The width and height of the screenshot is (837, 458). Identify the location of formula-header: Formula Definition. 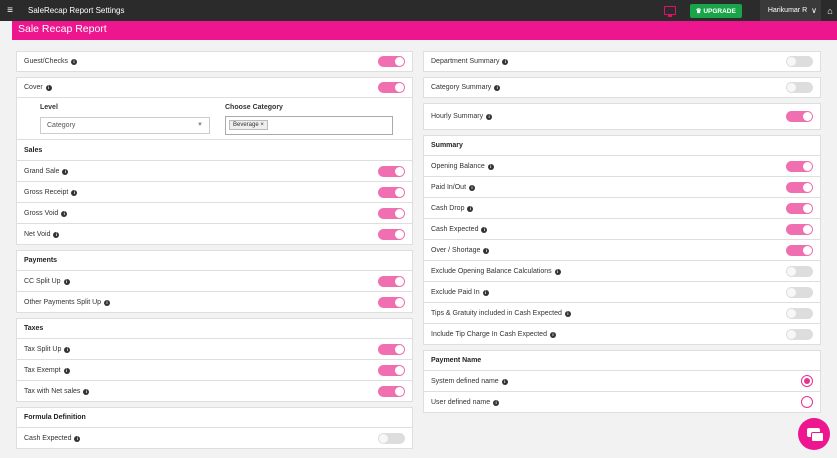
(214, 417).